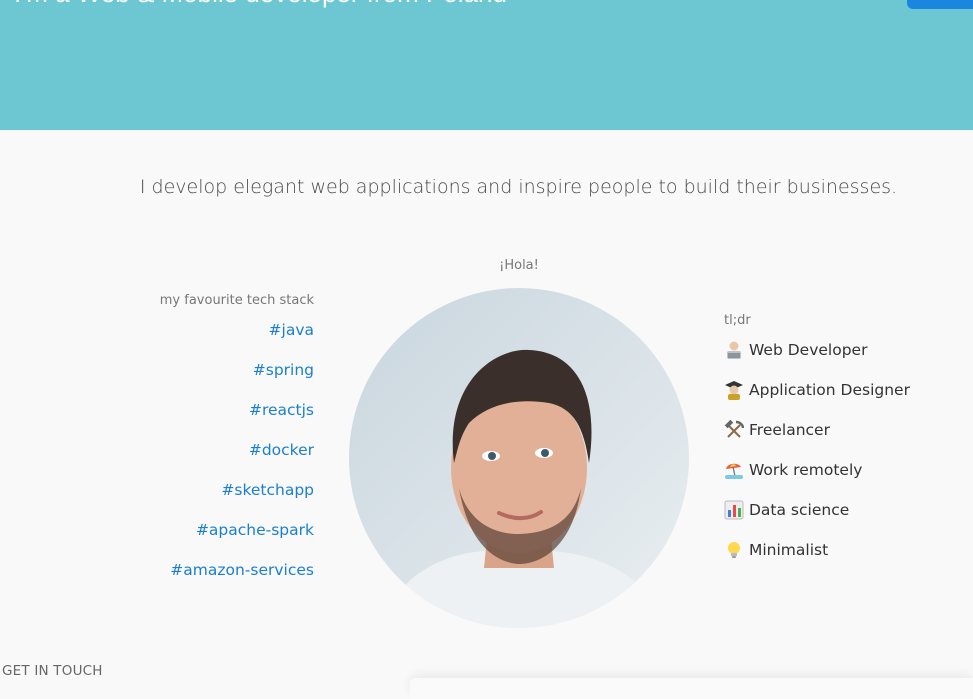  What do you see at coordinates (281, 450) in the screenshot?
I see `tech-link-docker: #docker` at bounding box center [281, 450].